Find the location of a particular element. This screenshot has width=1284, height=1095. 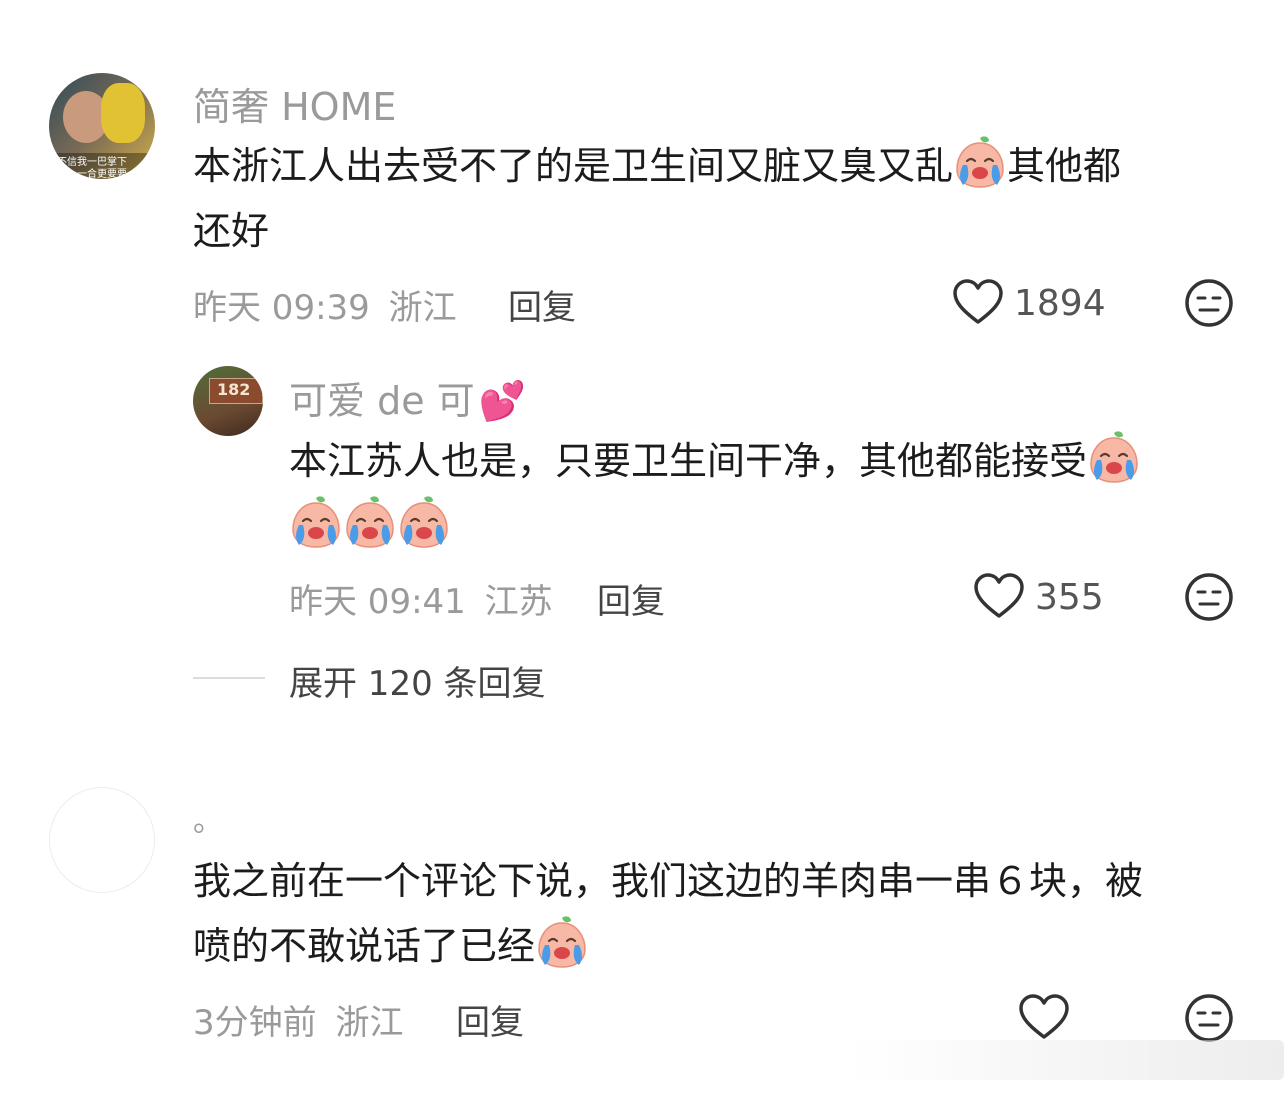

avatar: 不信我一巴掌下 一合更要要 is located at coordinates (102, 126).